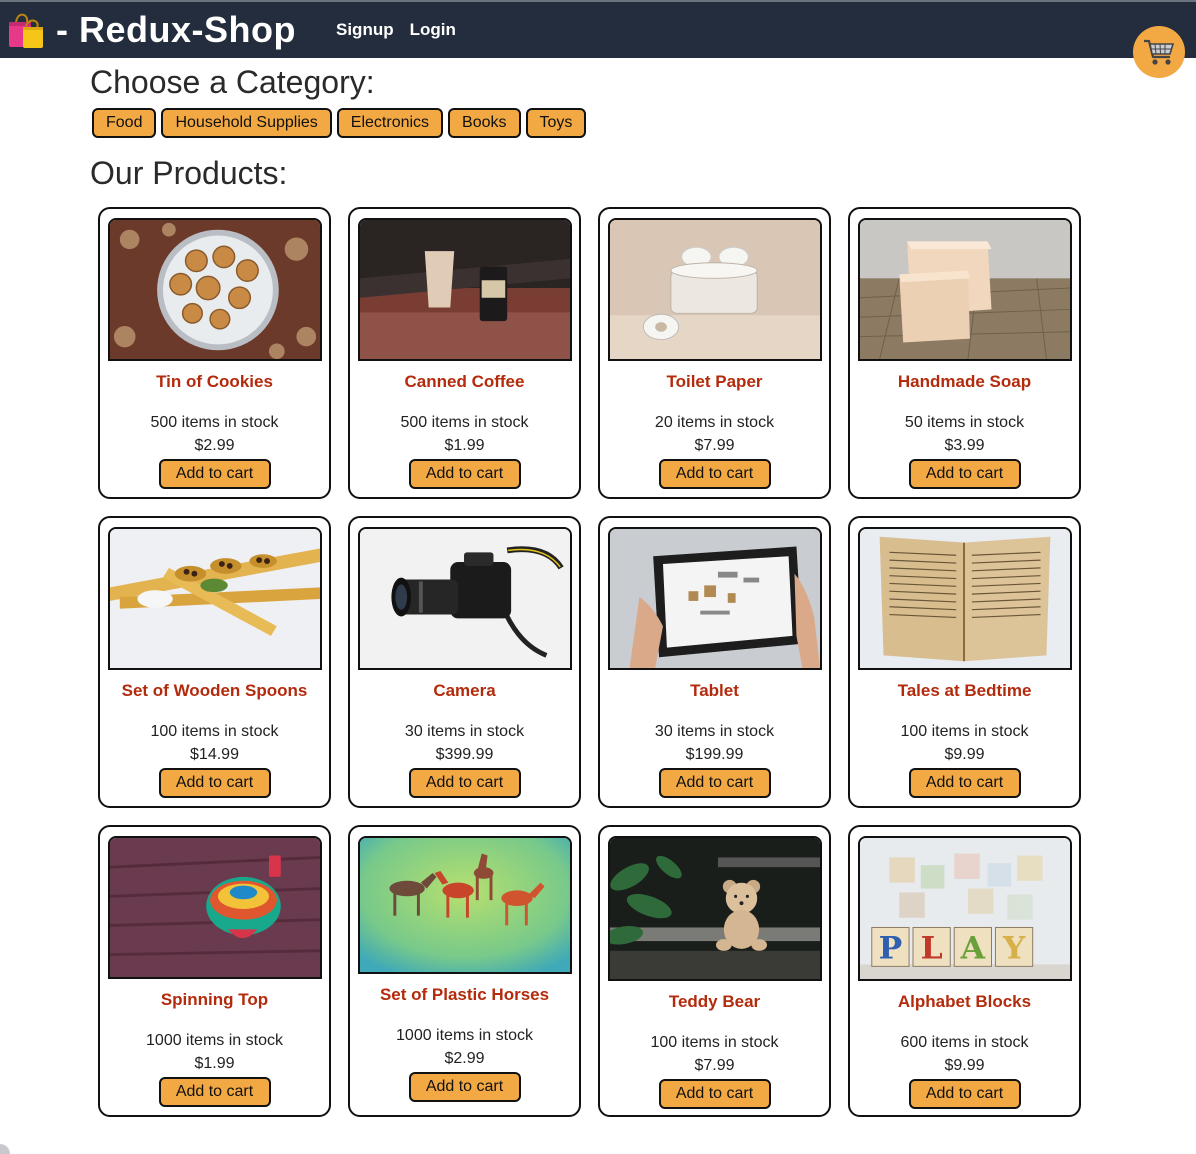 Image resolution: width=1196 pixels, height=1154 pixels. What do you see at coordinates (465, 382) in the screenshot?
I see `product-name: Canned Coffee` at bounding box center [465, 382].